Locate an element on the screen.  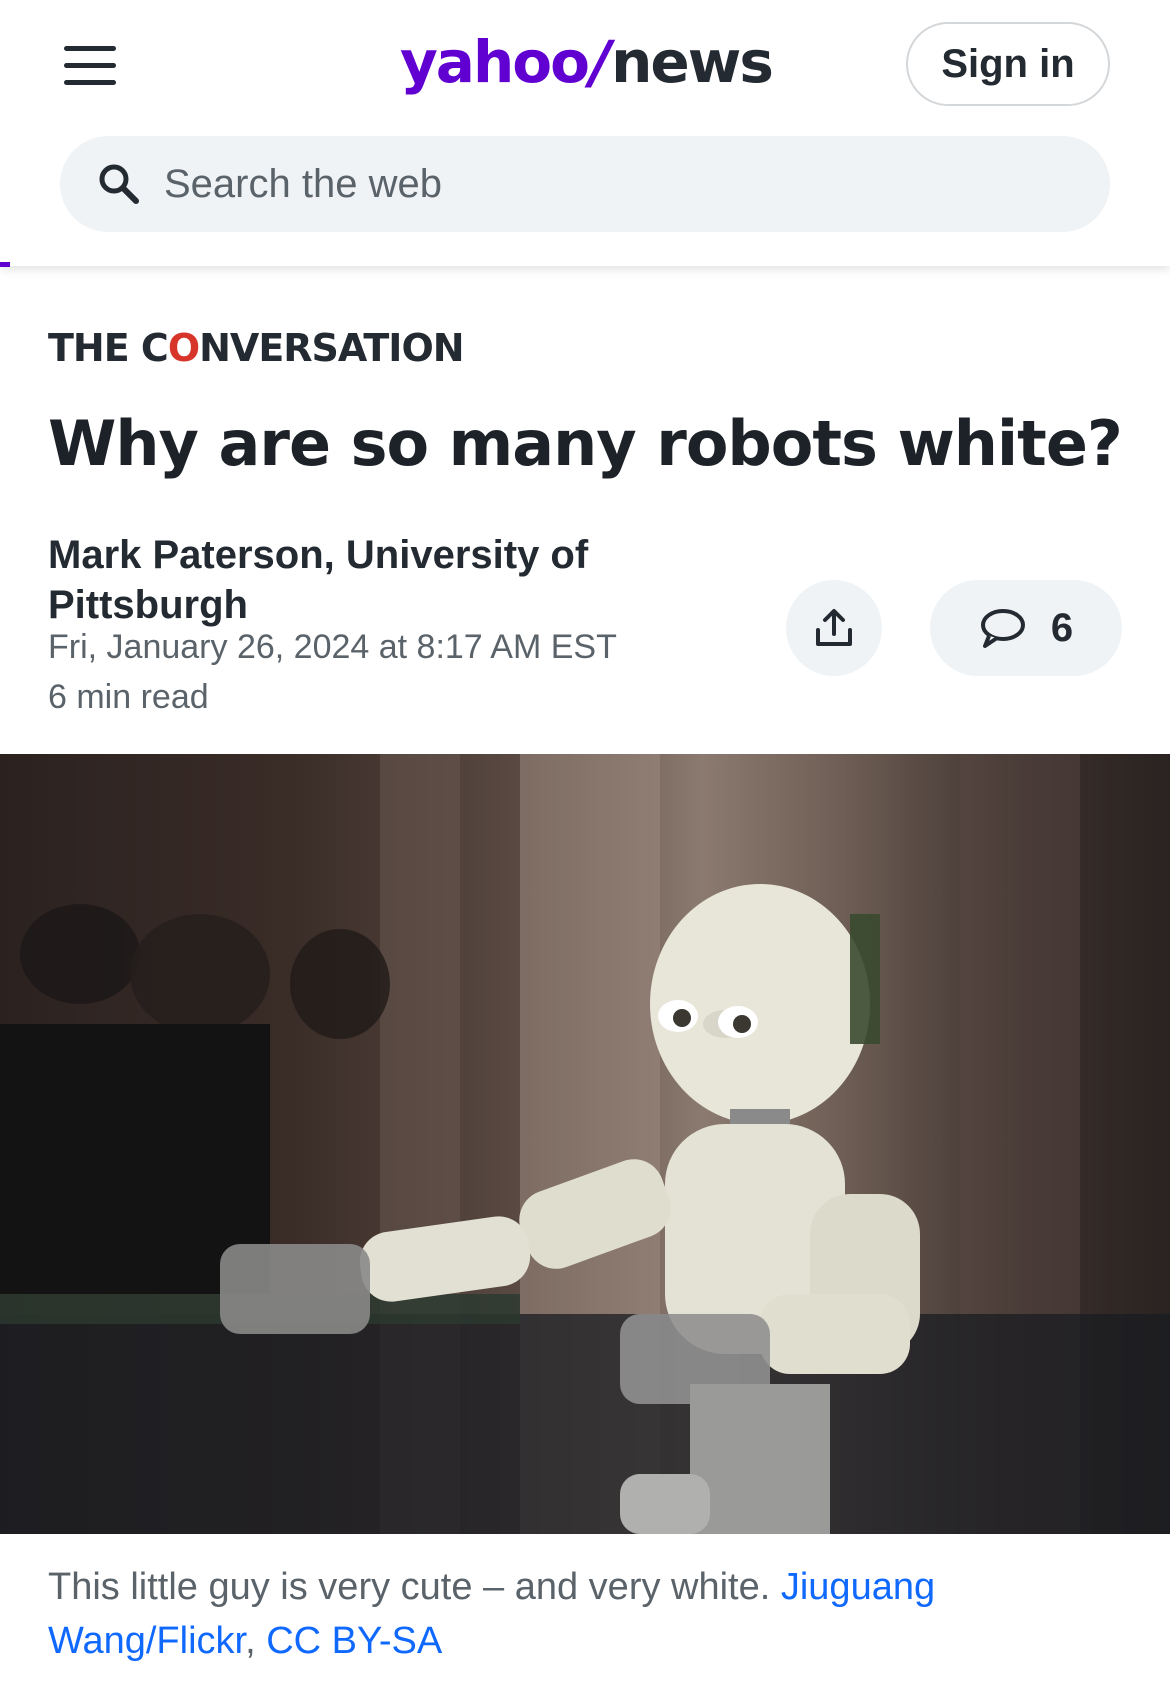
provider-name-end: NVERSATION is located at coordinates (331, 348).